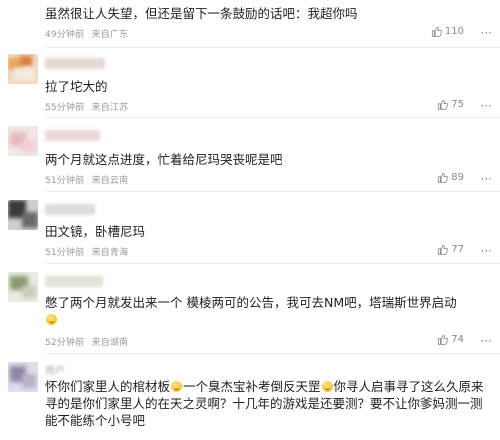 This screenshot has width=500, height=440. What do you see at coordinates (86, 179) in the screenshot?
I see `comment-meta: 51分钟前 来自云南` at bounding box center [86, 179].